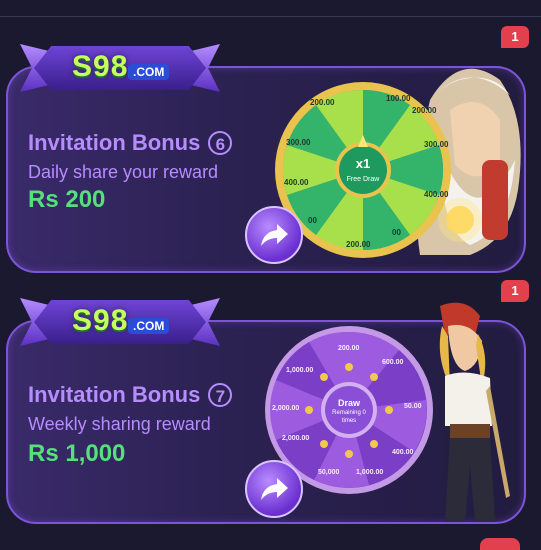 The width and height of the screenshot is (541, 550). What do you see at coordinates (220, 395) in the screenshot?
I see `level-number-badge: 7` at bounding box center [220, 395].